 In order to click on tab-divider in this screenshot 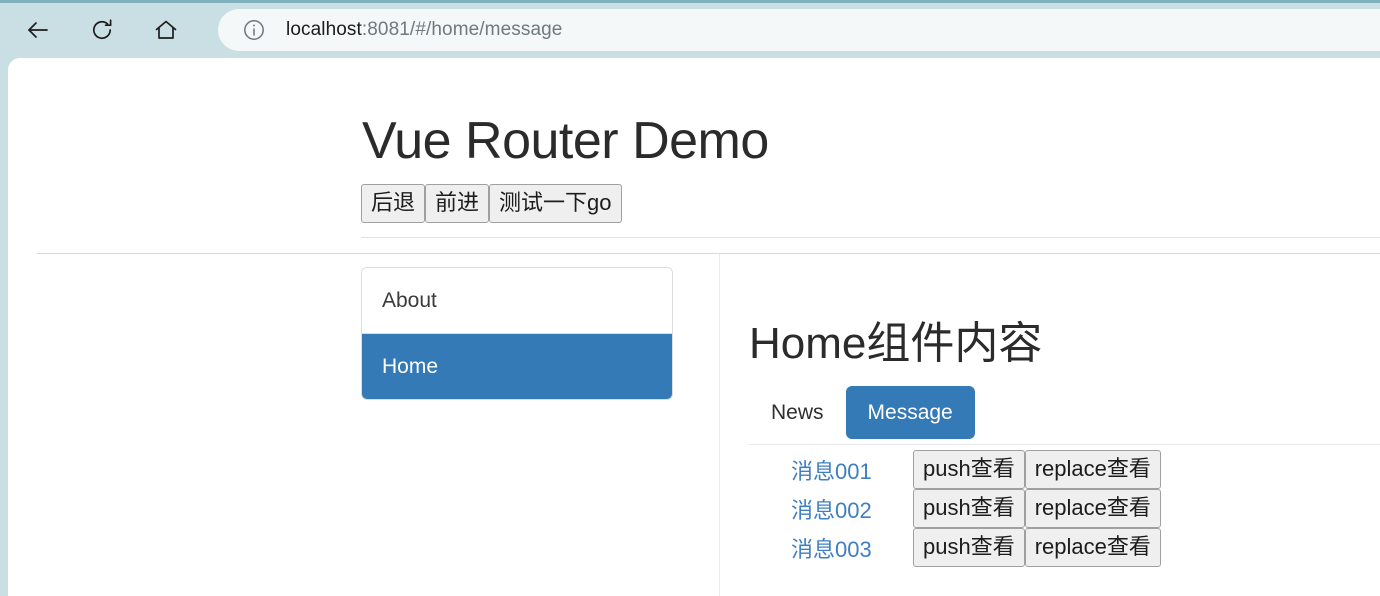, I will do `click(1064, 444)`.